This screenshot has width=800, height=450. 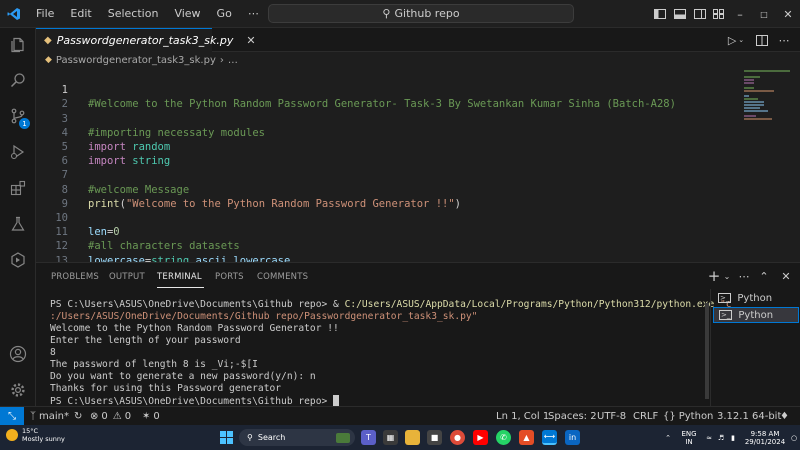 I want to click on terminal-list-item-selected: >_ Python, so click(x=756, y=315).